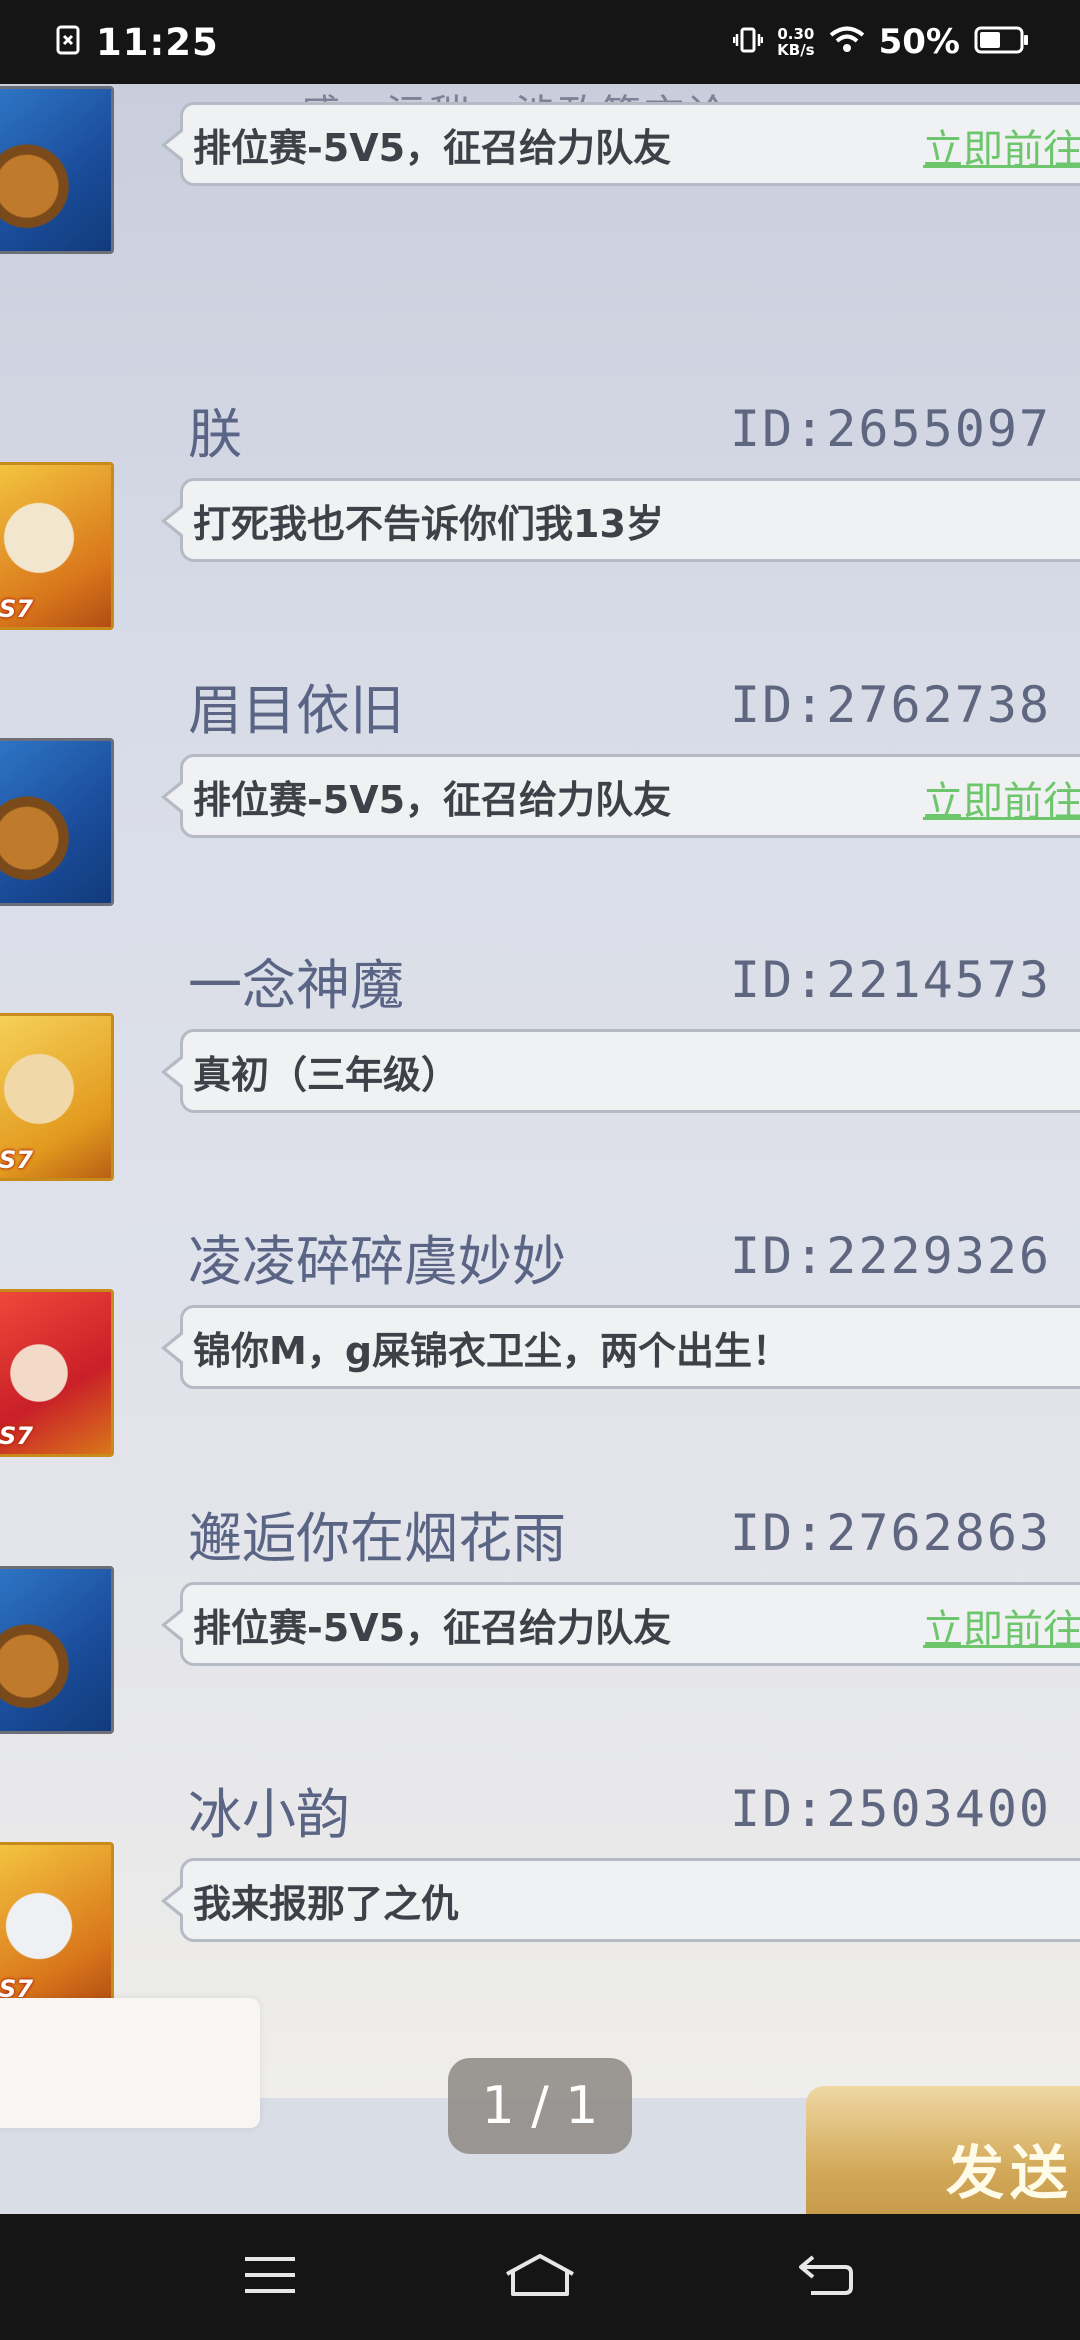 The image size is (1080, 2340). What do you see at coordinates (377, 1533) in the screenshot?
I see `player-name: 邂逅你在烟花雨` at bounding box center [377, 1533].